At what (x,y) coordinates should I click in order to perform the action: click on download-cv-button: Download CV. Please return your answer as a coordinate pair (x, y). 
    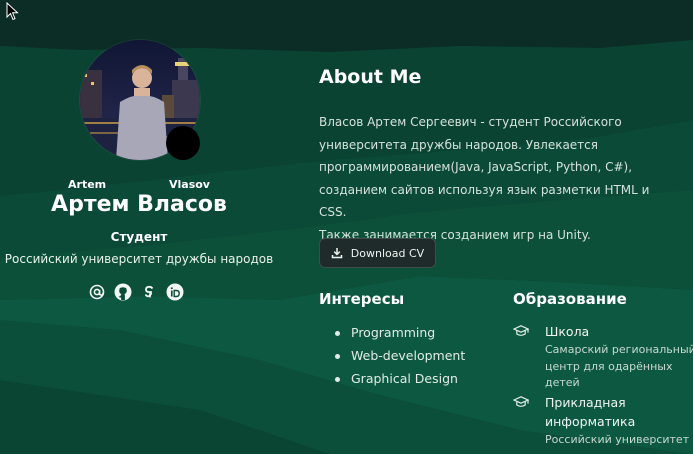
    Looking at the image, I should click on (377, 253).